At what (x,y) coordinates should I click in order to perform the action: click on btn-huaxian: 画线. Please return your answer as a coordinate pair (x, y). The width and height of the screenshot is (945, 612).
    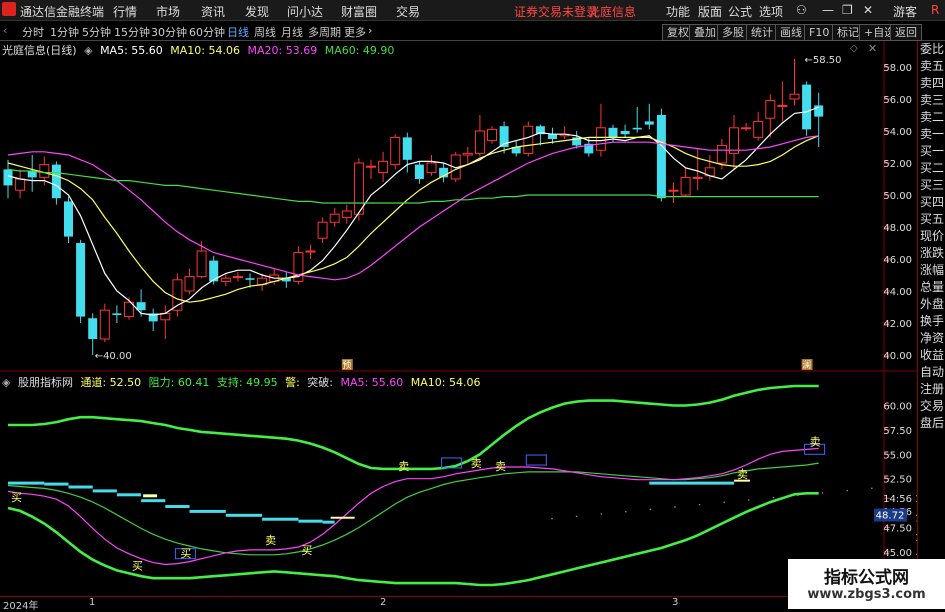
    Looking at the image, I should click on (791, 32).